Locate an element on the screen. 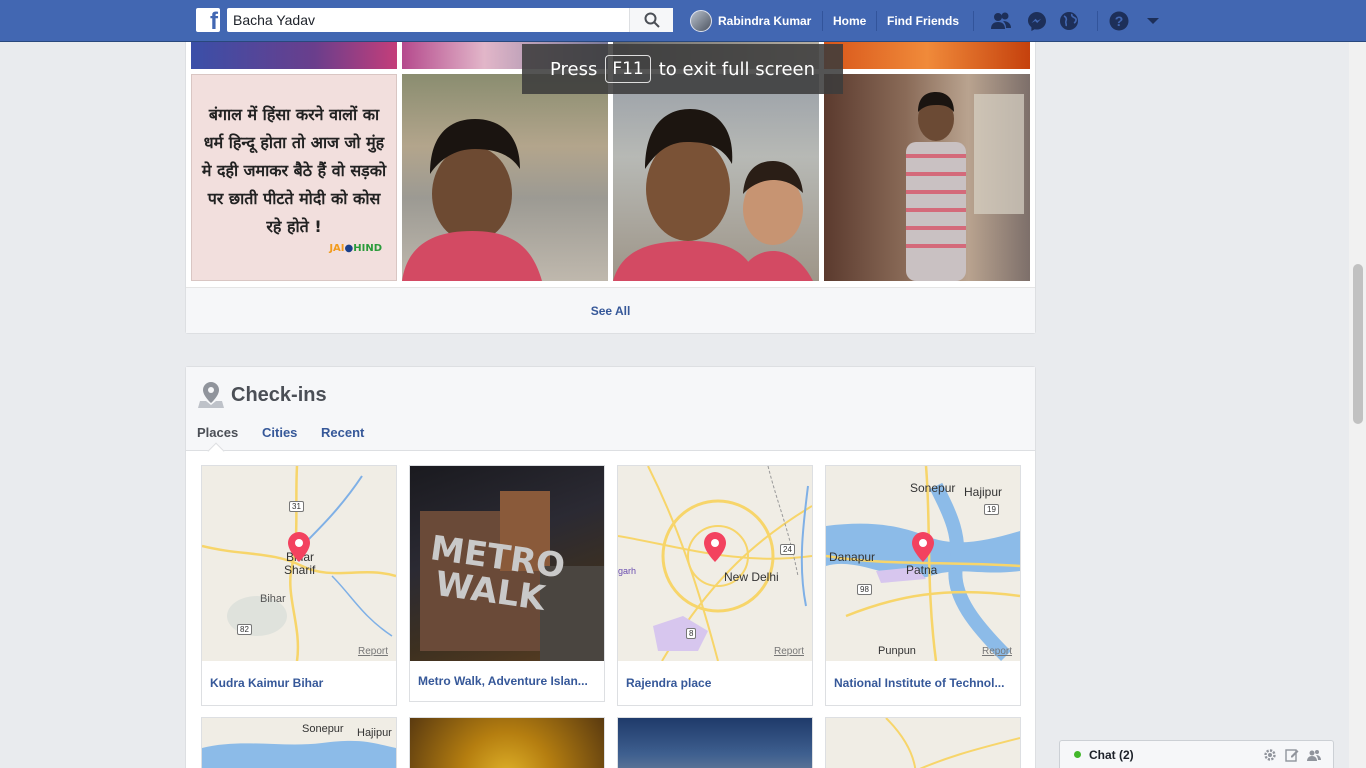  map-place-label: New Delhi is located at coordinates (751, 577).